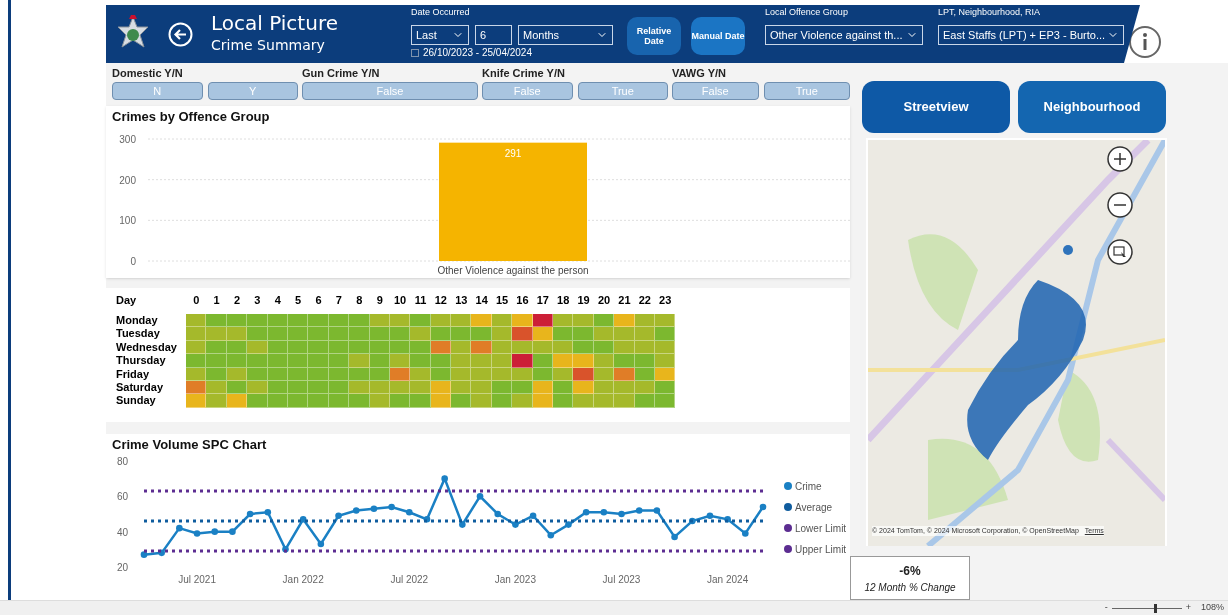 This screenshot has height=615, width=1228. I want to click on slicer-label: VAWG Y/N, so click(699, 73).